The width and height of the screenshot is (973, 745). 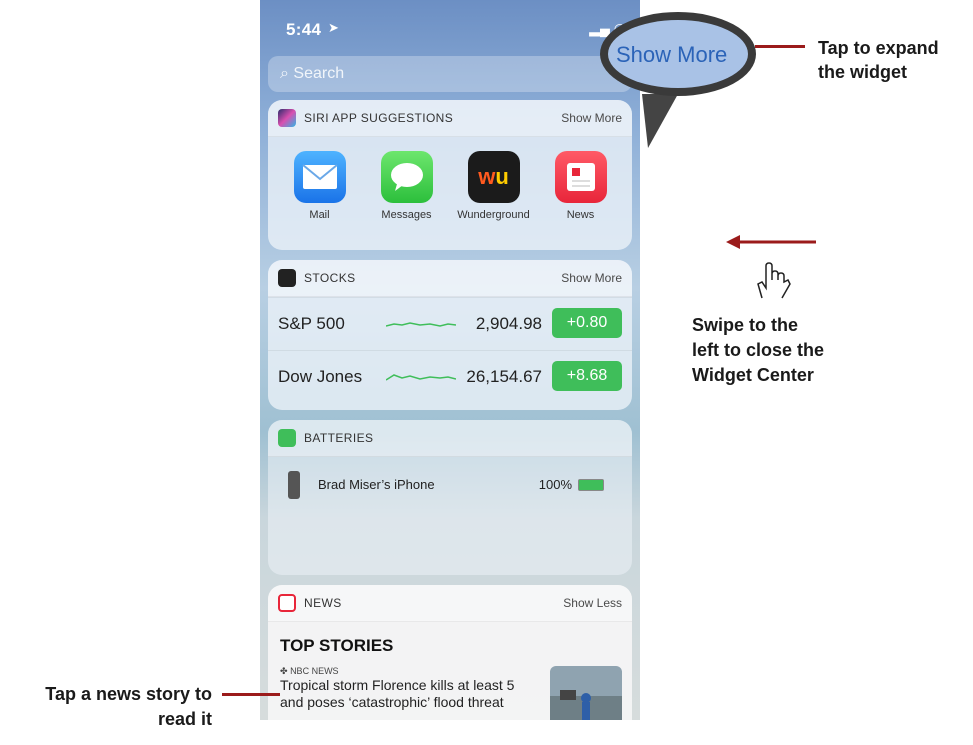 I want to click on status-time: 5:44, so click(x=304, y=29).